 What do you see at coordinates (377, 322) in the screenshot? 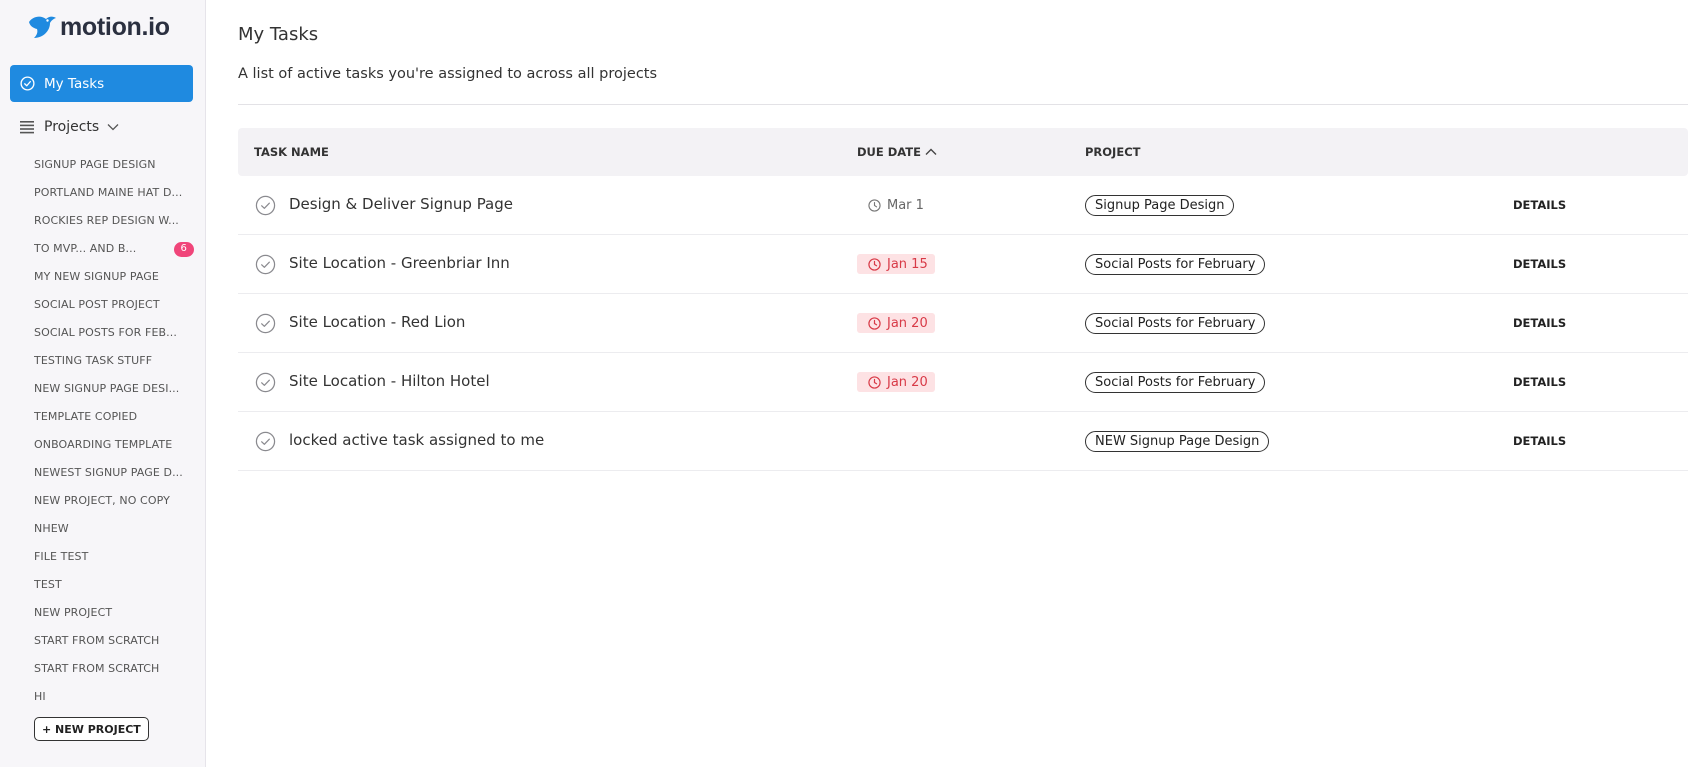
I see `task-name: Site Location - Red Lion` at bounding box center [377, 322].